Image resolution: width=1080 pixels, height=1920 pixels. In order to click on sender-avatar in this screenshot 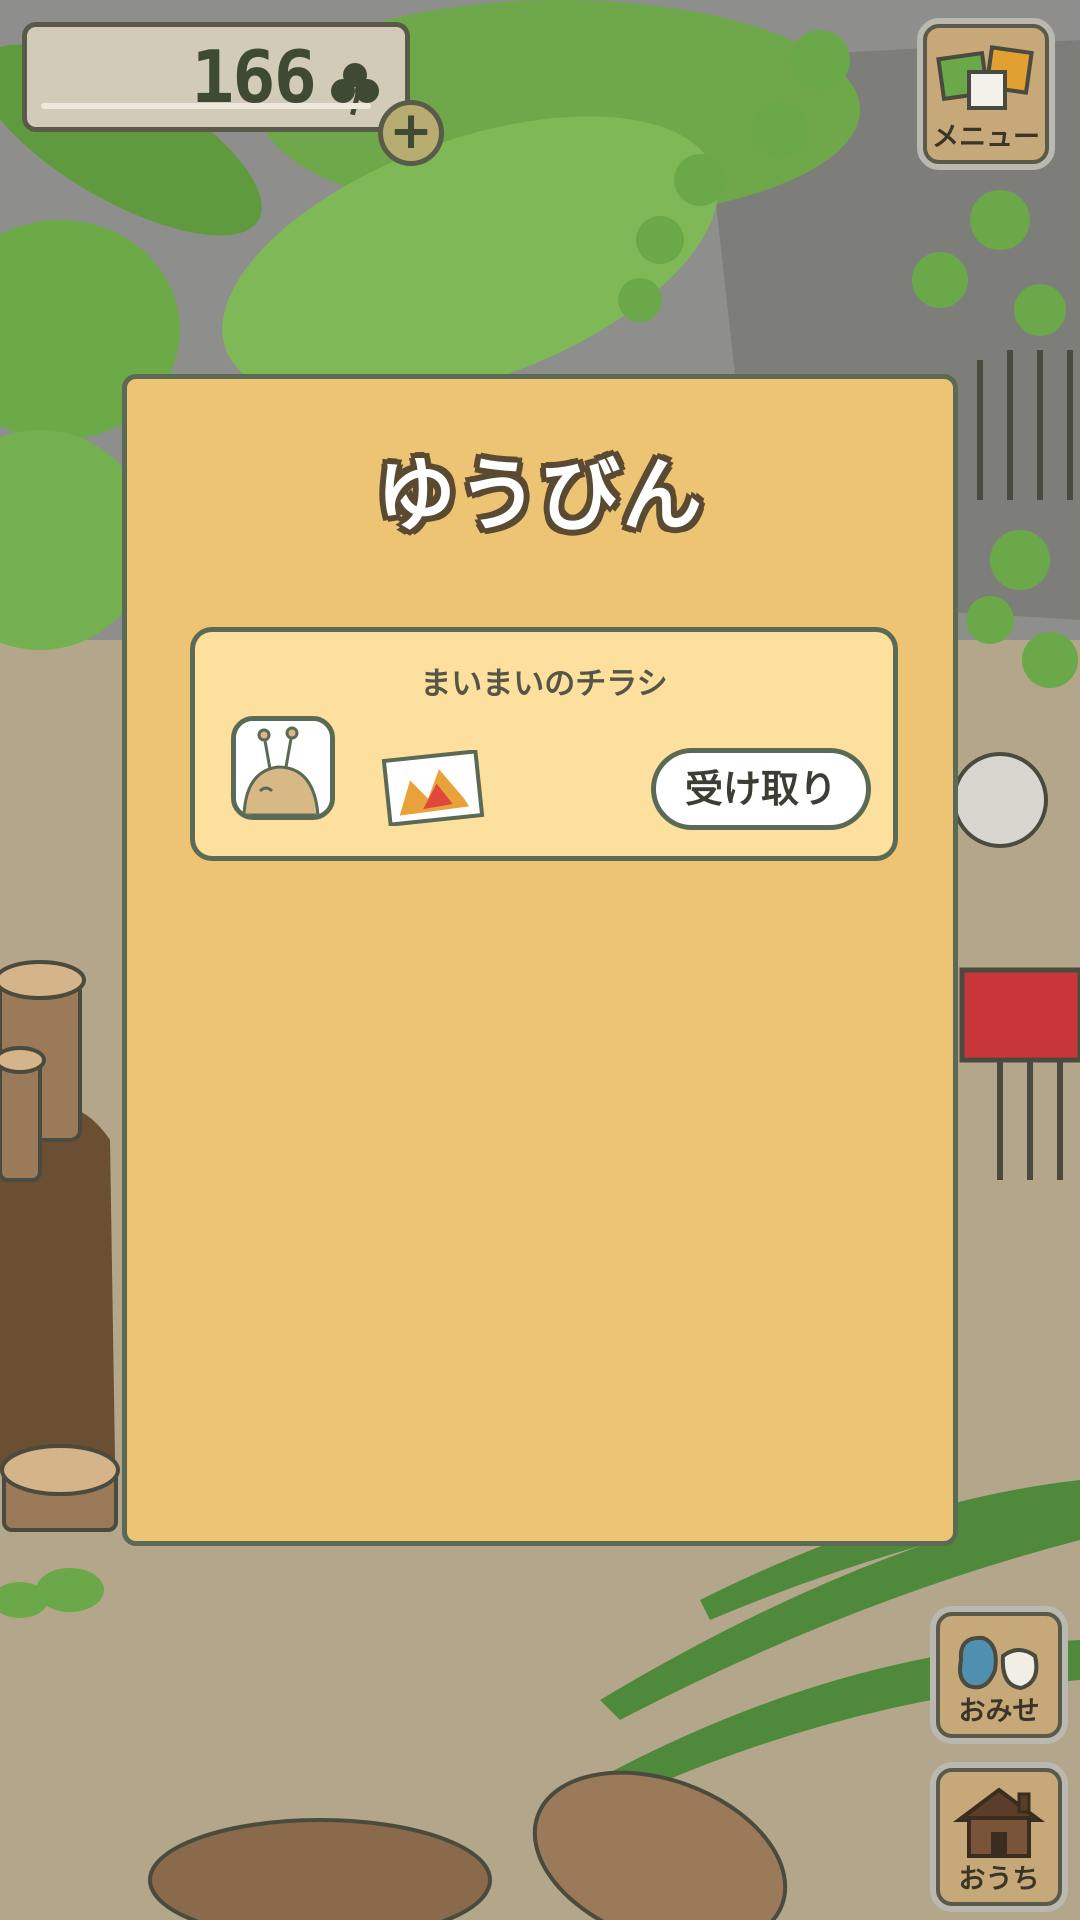, I will do `click(283, 768)`.